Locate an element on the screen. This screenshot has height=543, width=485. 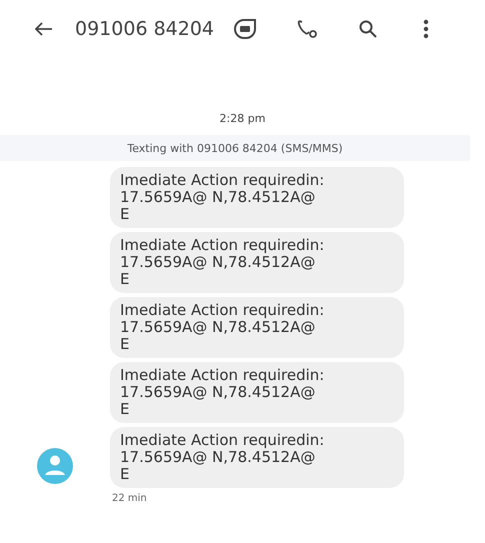
sms-info-text: Texting with 091006 84204 (SMS/MMS) is located at coordinates (235, 148).